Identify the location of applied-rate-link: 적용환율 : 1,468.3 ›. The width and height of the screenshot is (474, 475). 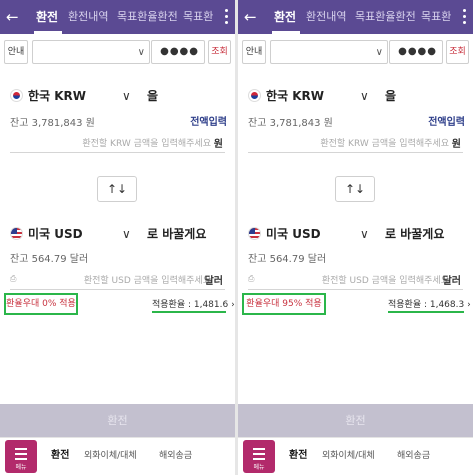
(429, 303).